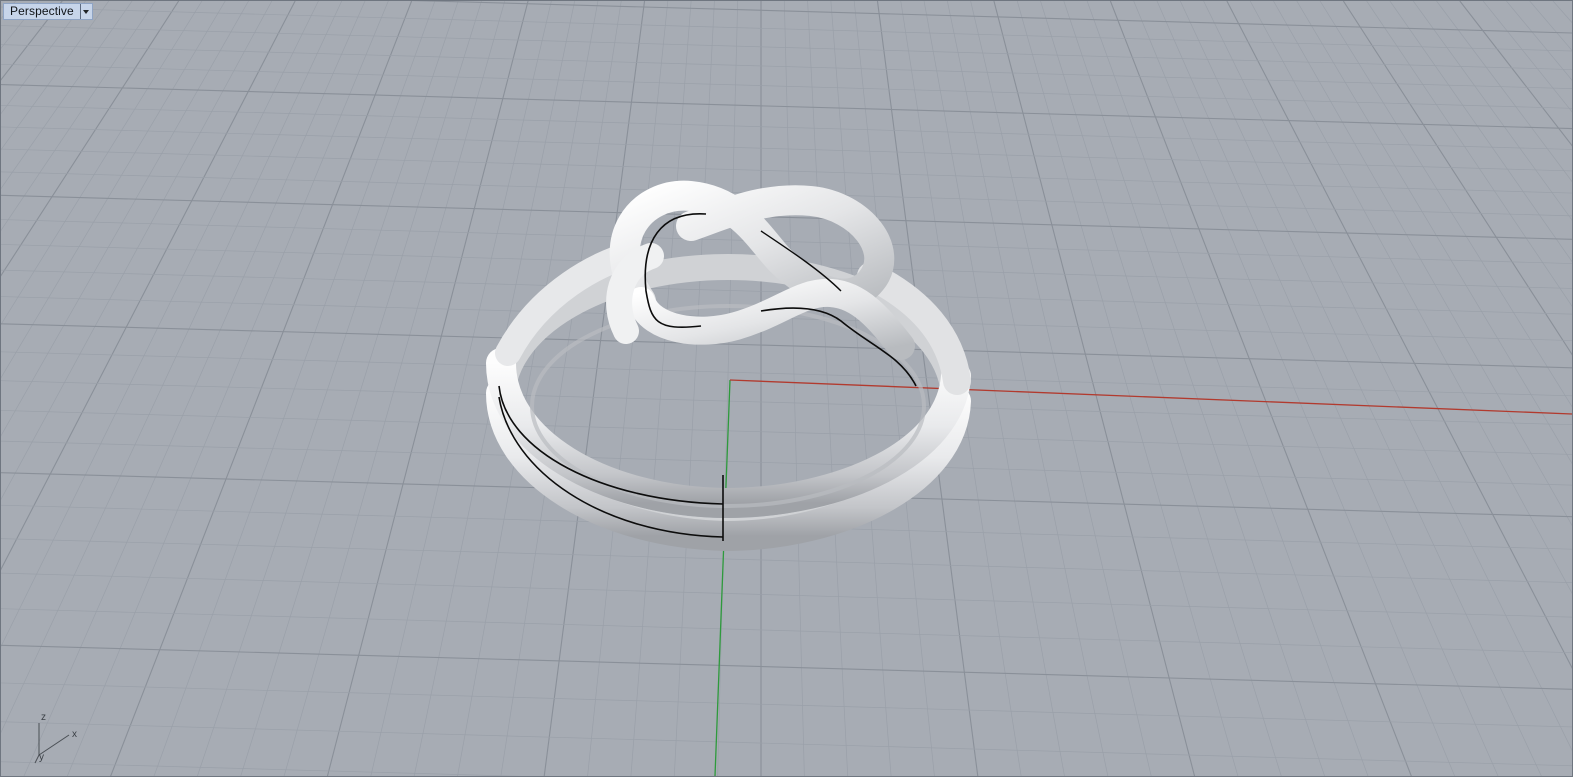 The image size is (1573, 777). I want to click on axis-y-label: y, so click(41, 757).